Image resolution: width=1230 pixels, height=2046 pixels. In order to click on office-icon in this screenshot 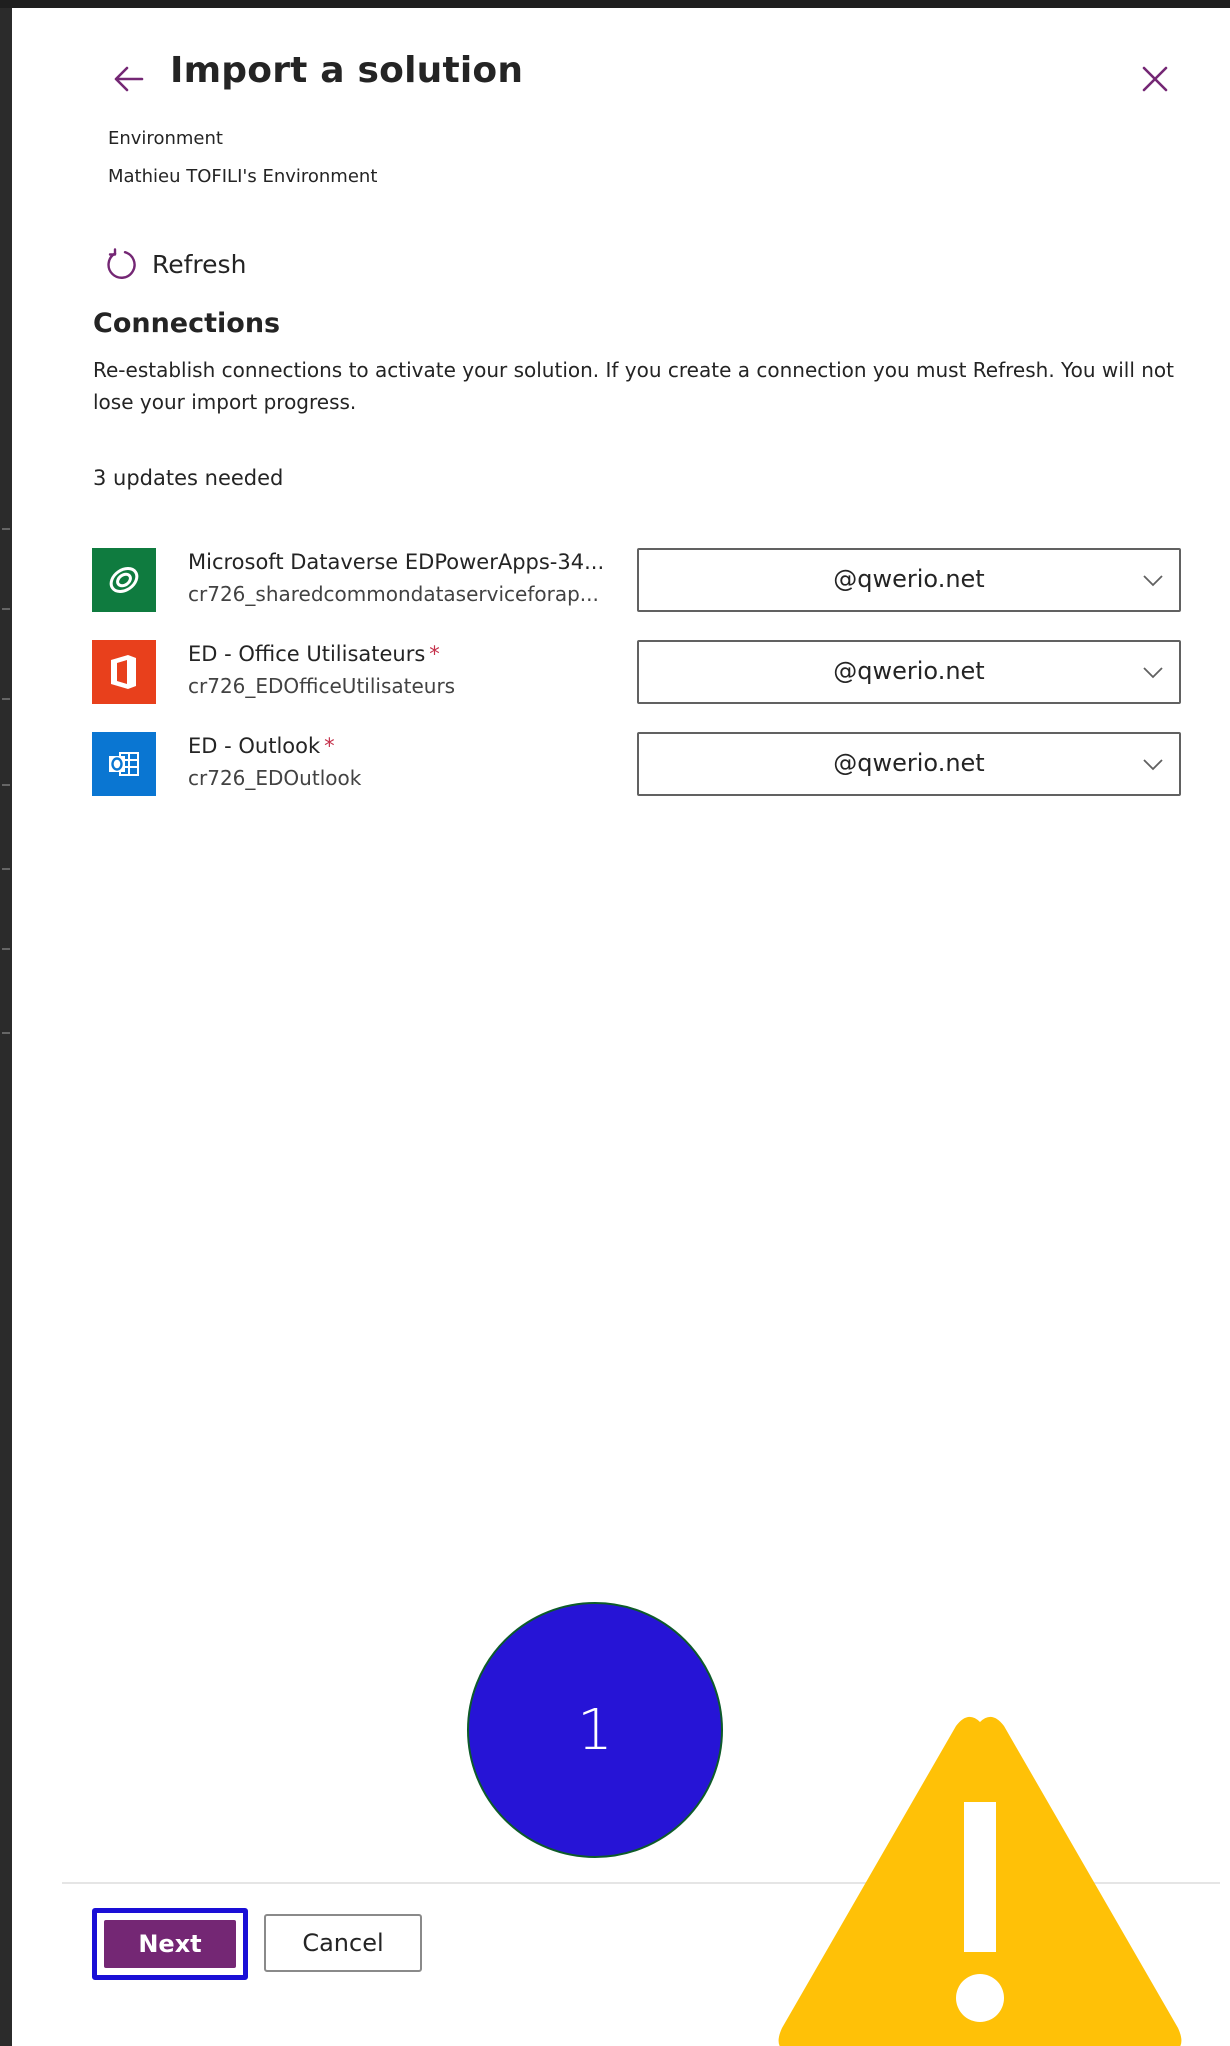, I will do `click(124, 672)`.